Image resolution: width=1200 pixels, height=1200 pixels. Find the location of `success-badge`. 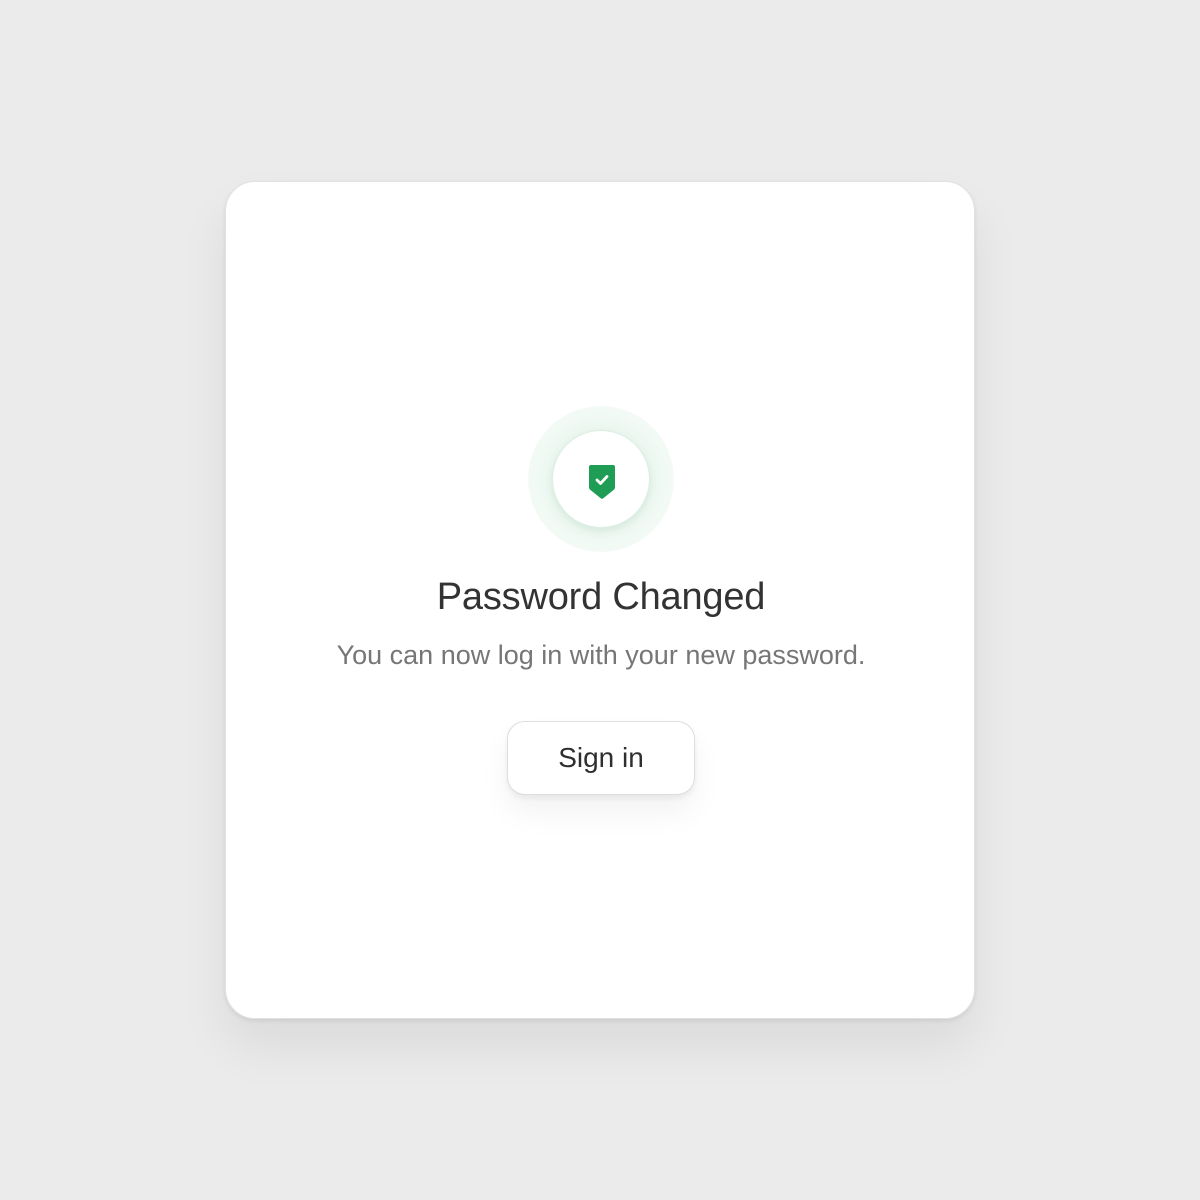

success-badge is located at coordinates (601, 479).